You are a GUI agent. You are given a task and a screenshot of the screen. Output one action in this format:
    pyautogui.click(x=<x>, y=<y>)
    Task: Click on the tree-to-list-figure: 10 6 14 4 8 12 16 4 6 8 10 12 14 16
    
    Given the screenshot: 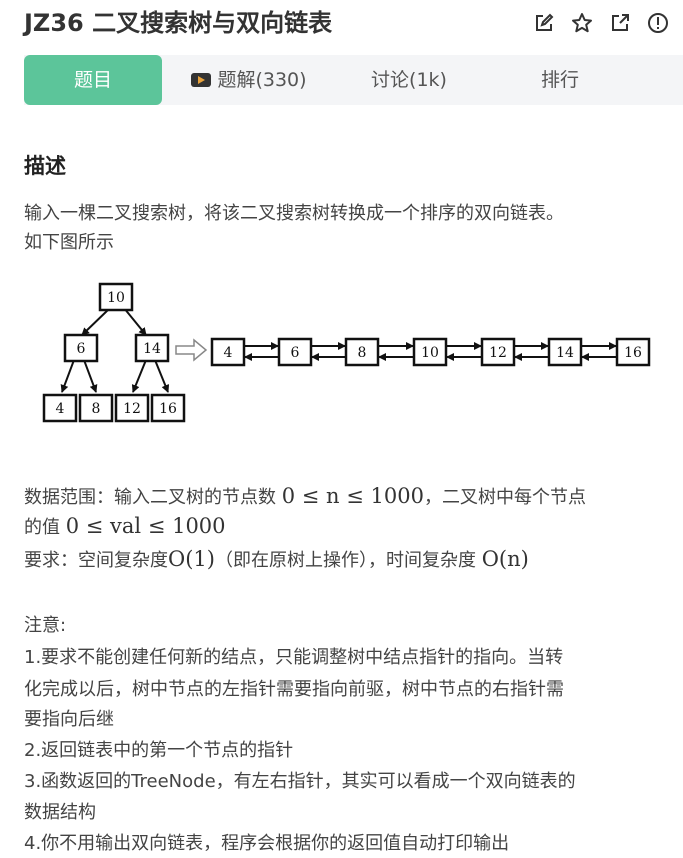 What is the action you would take?
    pyautogui.click(x=346, y=352)
    